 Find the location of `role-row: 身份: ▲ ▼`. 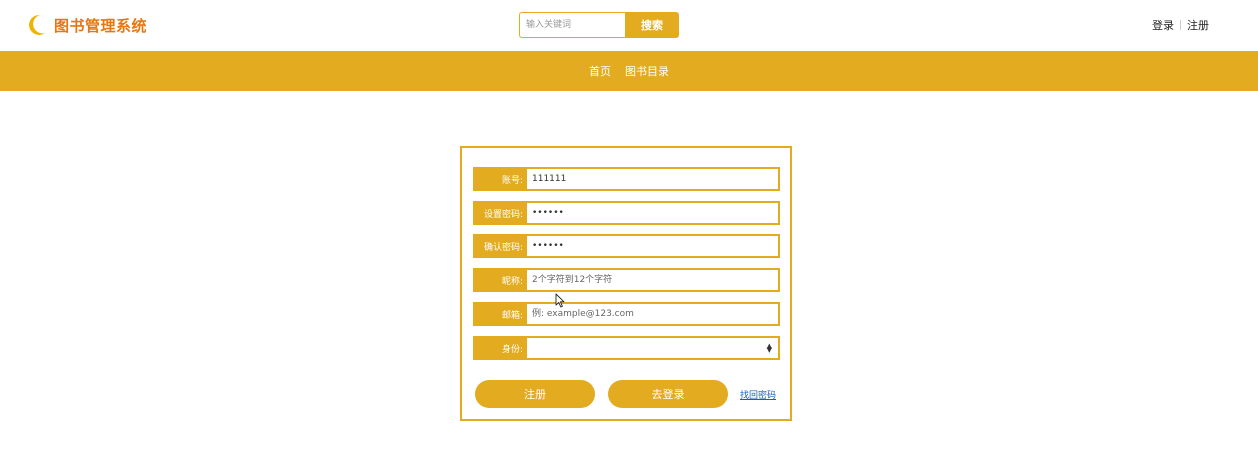

role-row: 身份: ▲ ▼ is located at coordinates (626, 348).